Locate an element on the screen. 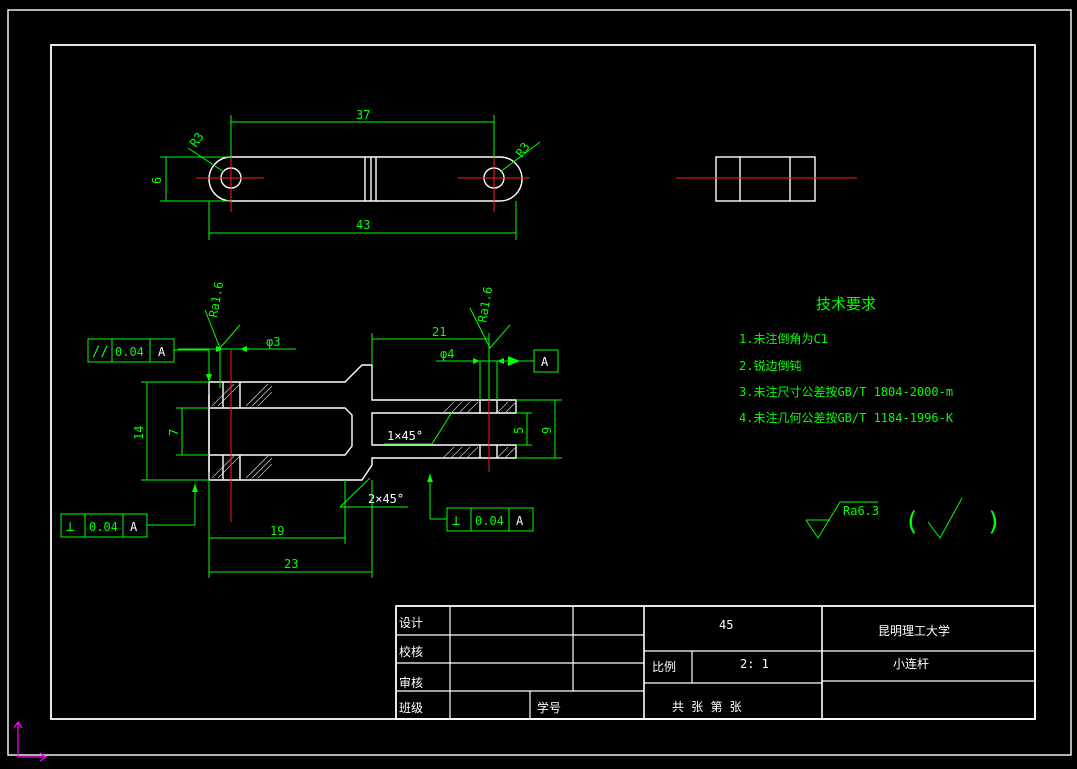  roughness-right: Ra1.6 is located at coordinates (485, 305).